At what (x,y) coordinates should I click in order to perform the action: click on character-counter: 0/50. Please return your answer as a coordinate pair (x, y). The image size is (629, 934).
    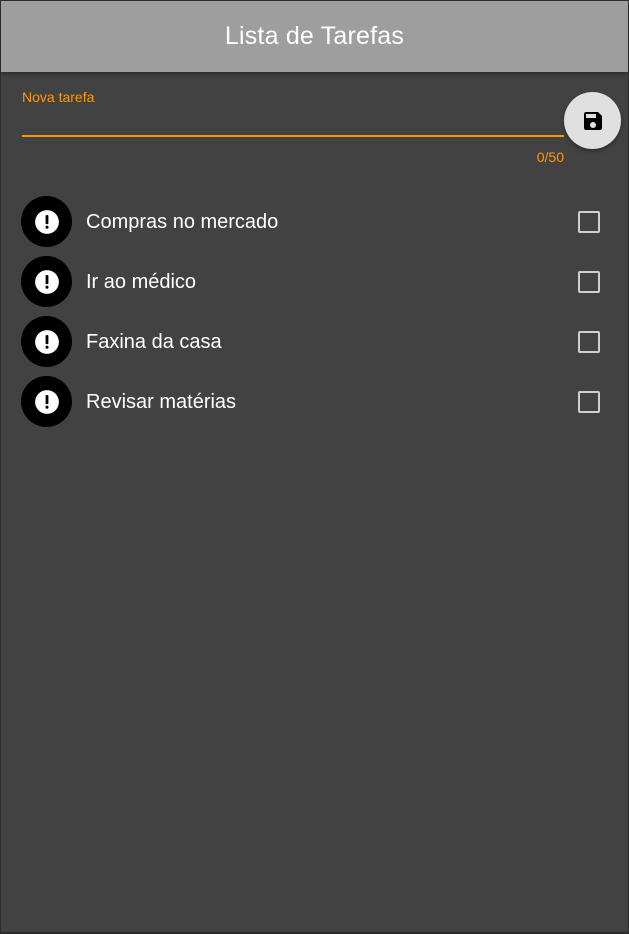
    Looking at the image, I should click on (550, 157).